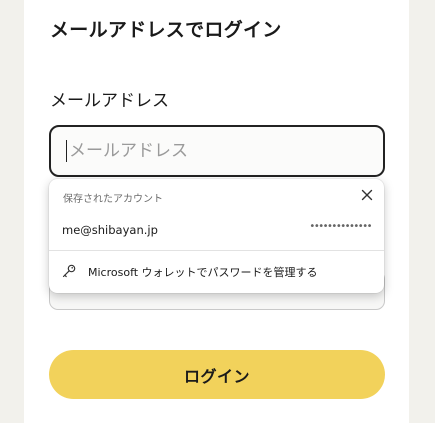  Describe the element at coordinates (66, 151) in the screenshot. I see `text-caret` at that location.